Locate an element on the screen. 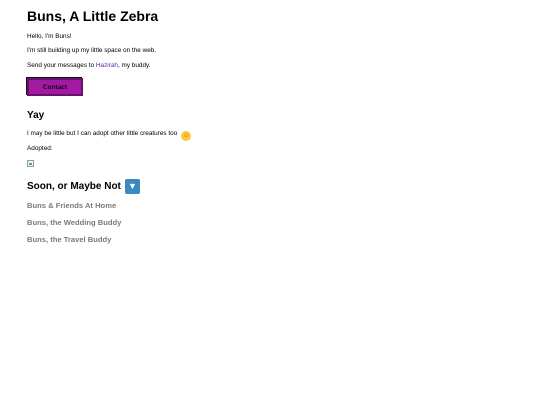  messages-prefix: Send your messages to is located at coordinates (61, 65).